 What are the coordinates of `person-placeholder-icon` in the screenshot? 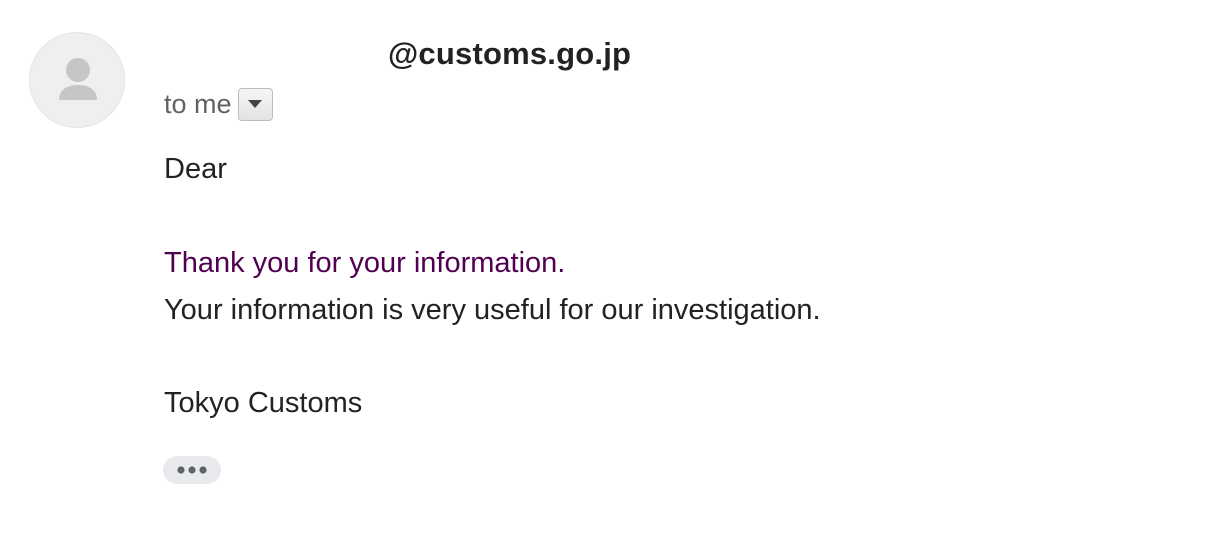 It's located at (78, 79).